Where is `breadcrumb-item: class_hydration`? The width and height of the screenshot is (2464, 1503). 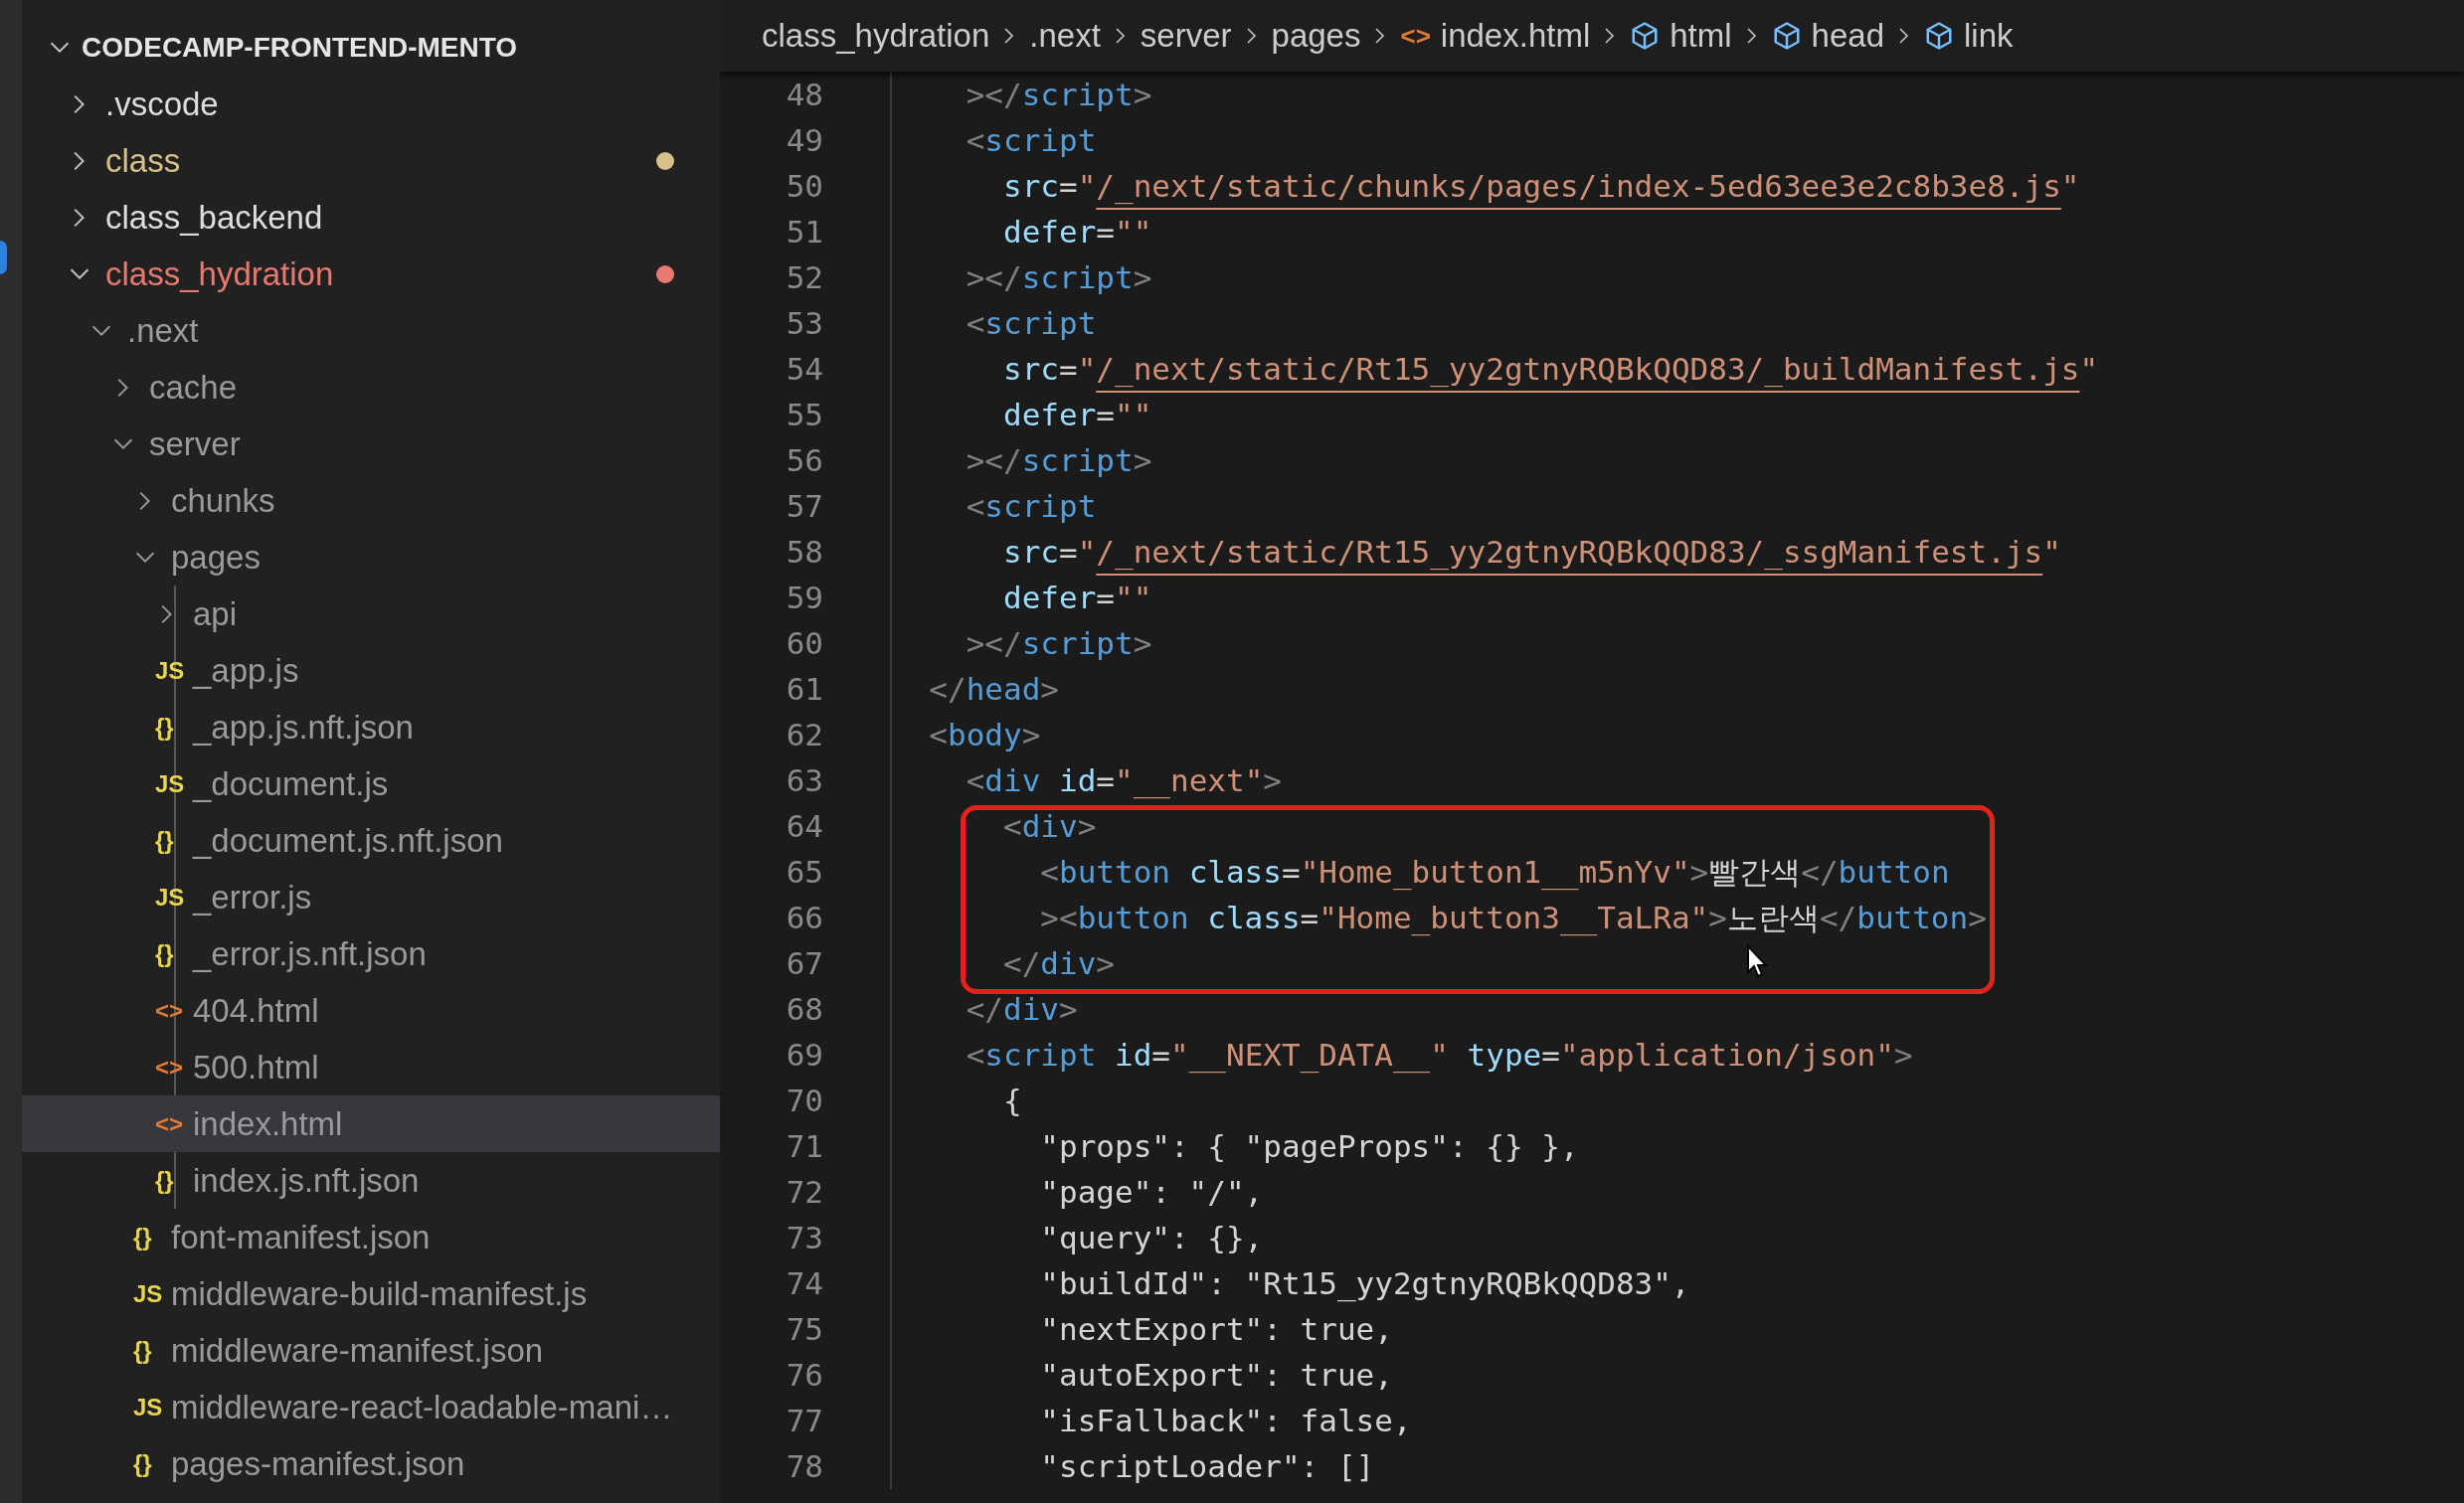
breadcrumb-item: class_hydration is located at coordinates (876, 36).